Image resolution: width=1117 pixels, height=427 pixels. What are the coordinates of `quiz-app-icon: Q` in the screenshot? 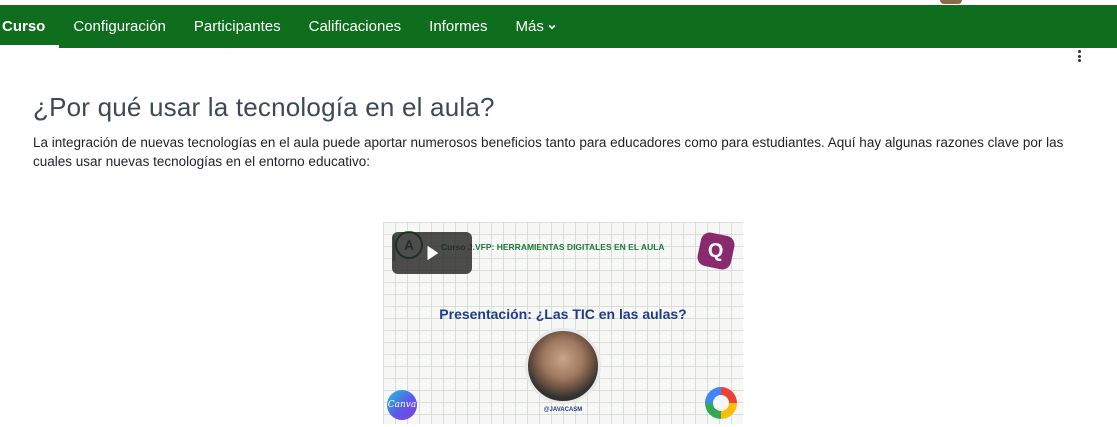 It's located at (716, 251).